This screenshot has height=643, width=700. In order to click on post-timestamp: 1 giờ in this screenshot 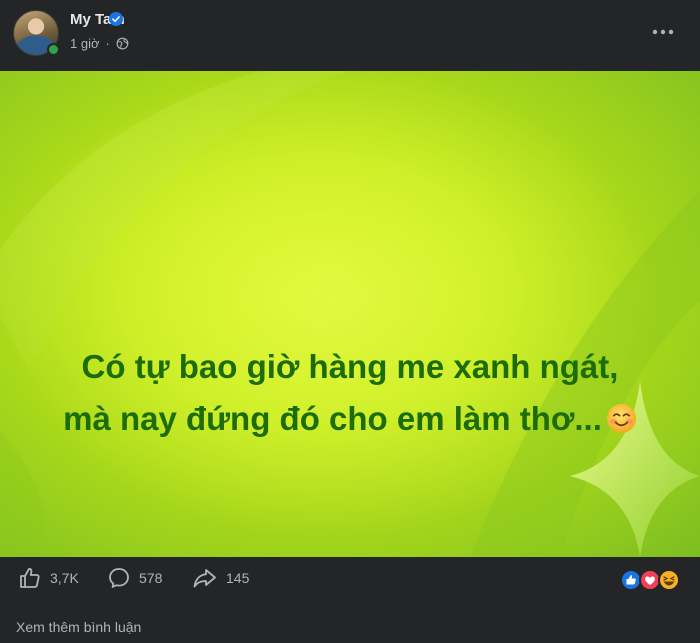, I will do `click(85, 43)`.